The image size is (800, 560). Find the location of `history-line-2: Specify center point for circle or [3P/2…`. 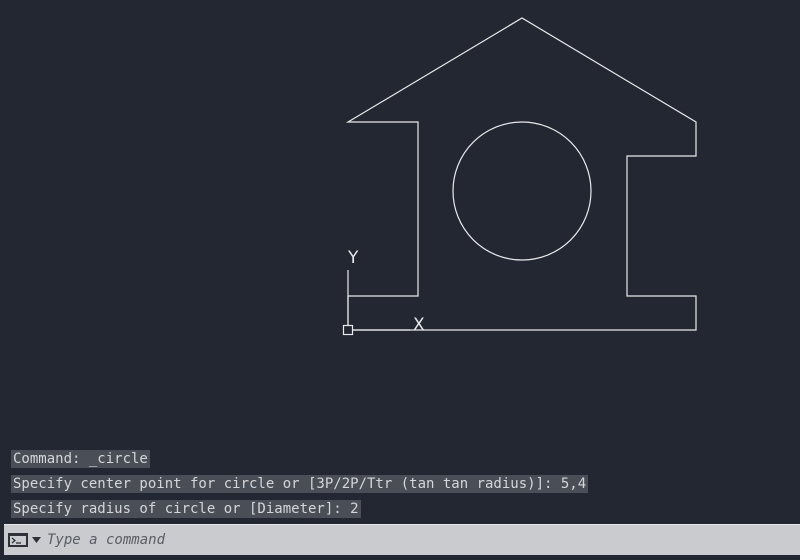

history-line-2: Specify center point for circle or [3P/2… is located at coordinates (300, 484).